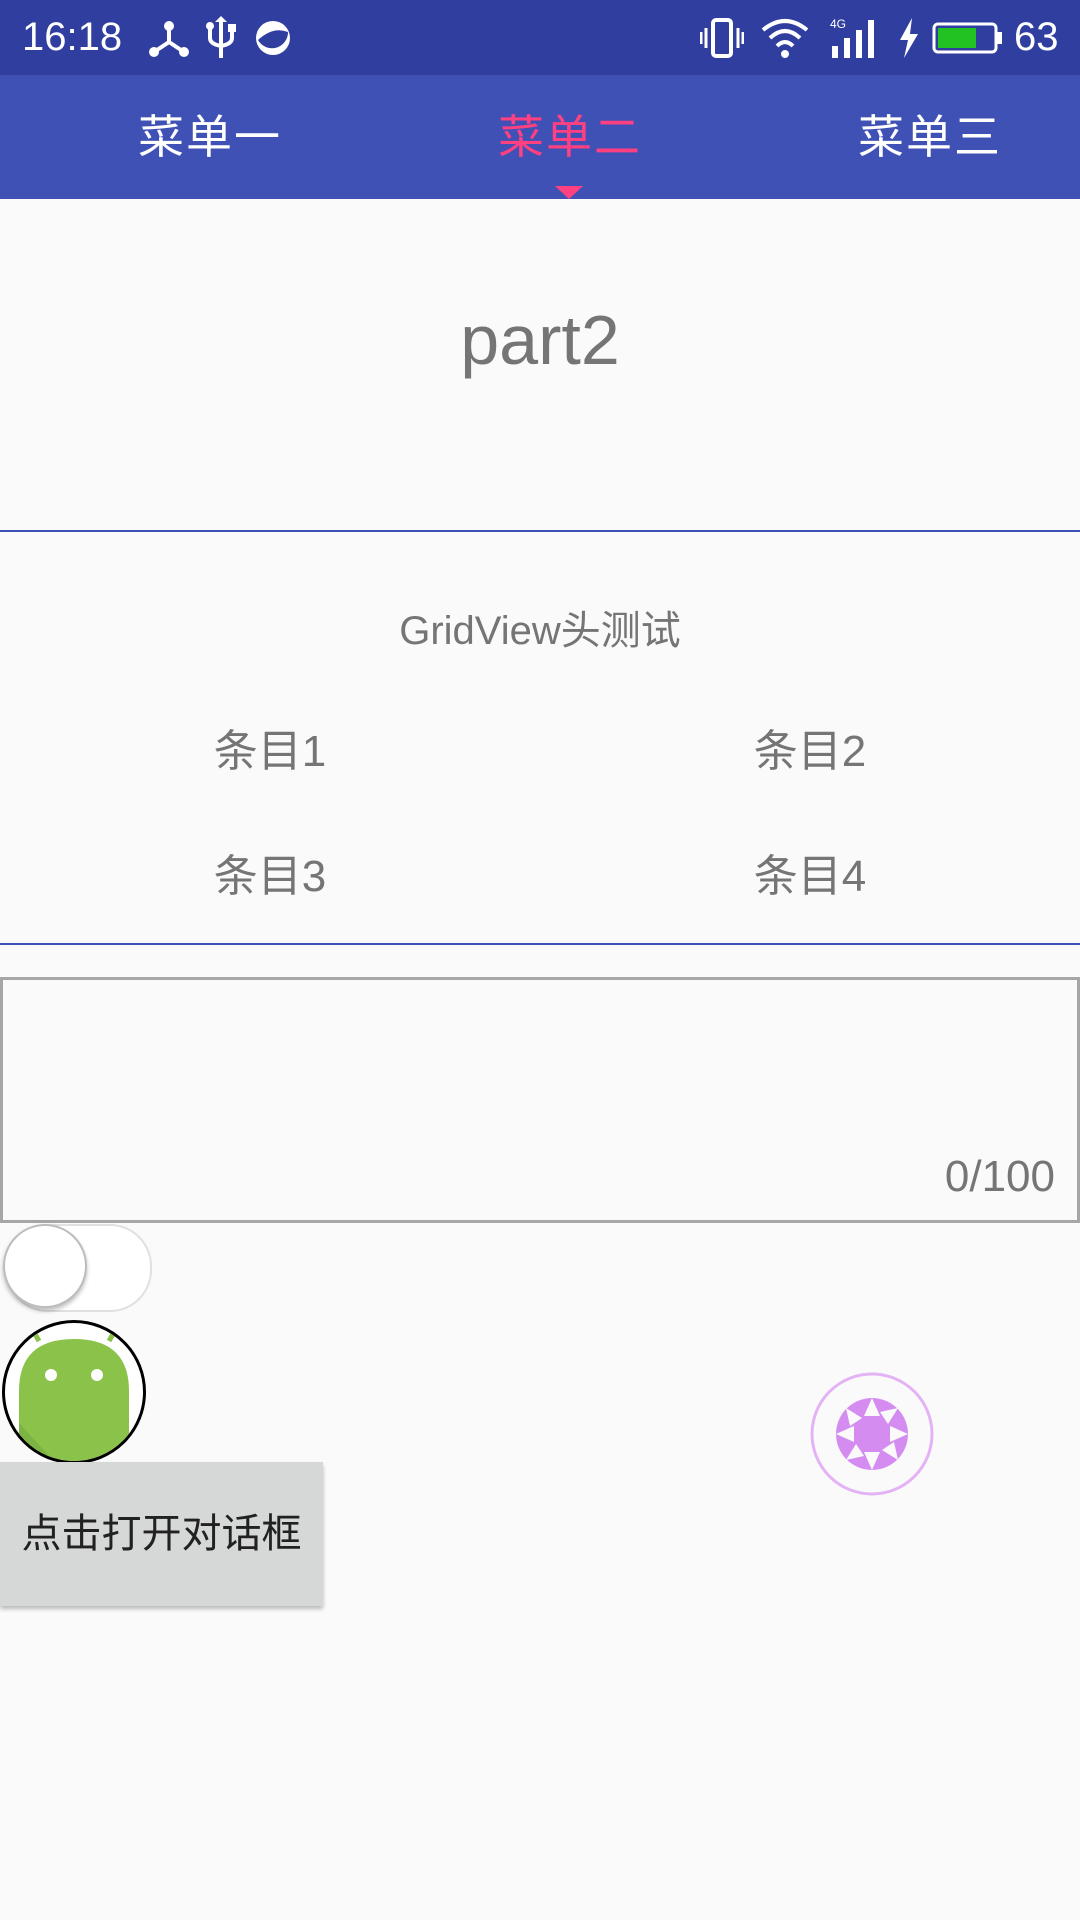 The image size is (1080, 1920). What do you see at coordinates (540, 631) in the screenshot?
I see `grid-header: GridView头测试` at bounding box center [540, 631].